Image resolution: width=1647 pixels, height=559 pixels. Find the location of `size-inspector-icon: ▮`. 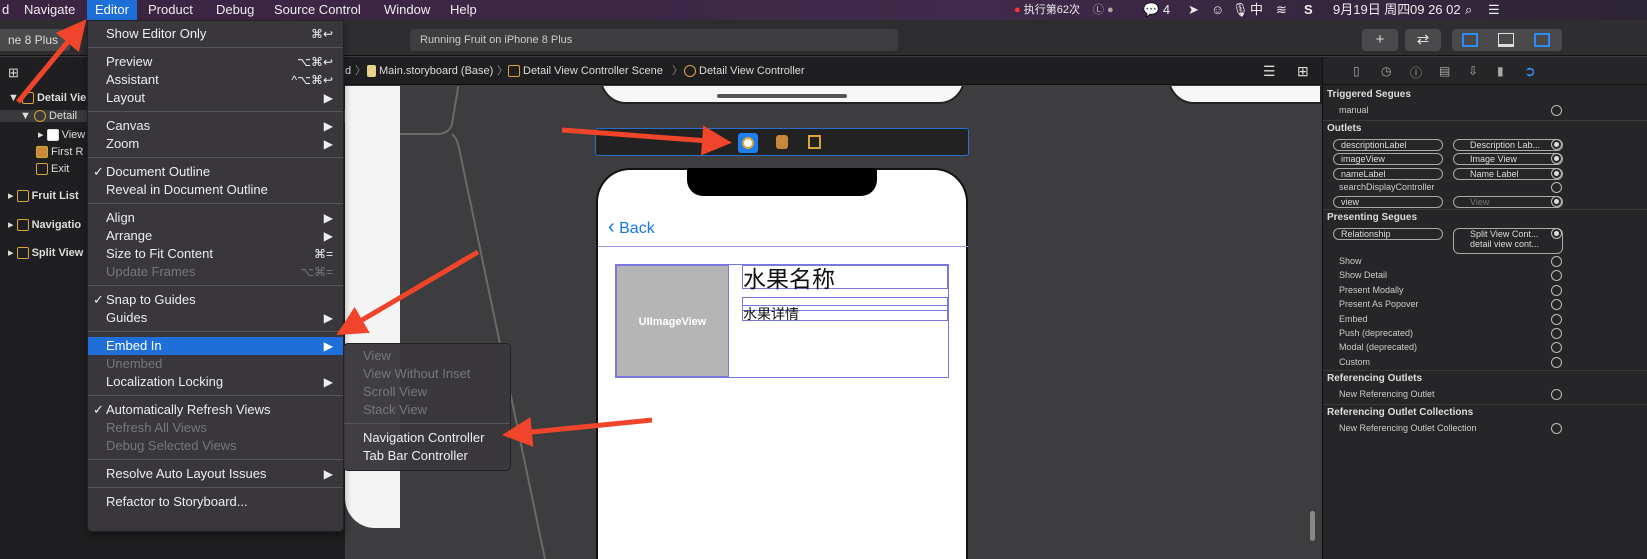

size-inspector-icon: ▮ is located at coordinates (1500, 71).